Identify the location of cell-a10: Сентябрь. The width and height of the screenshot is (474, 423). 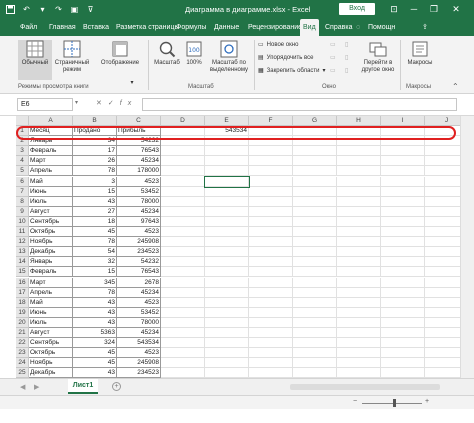
(51, 221).